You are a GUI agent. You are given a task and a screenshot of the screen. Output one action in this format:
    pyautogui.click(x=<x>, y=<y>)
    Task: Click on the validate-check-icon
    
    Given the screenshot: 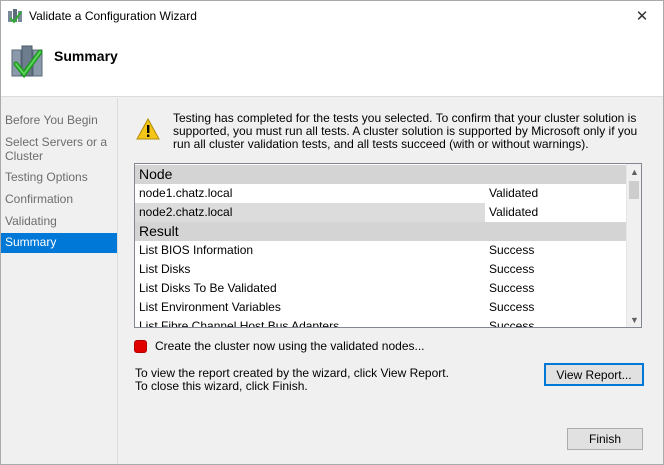 What is the action you would take?
    pyautogui.click(x=27, y=62)
    